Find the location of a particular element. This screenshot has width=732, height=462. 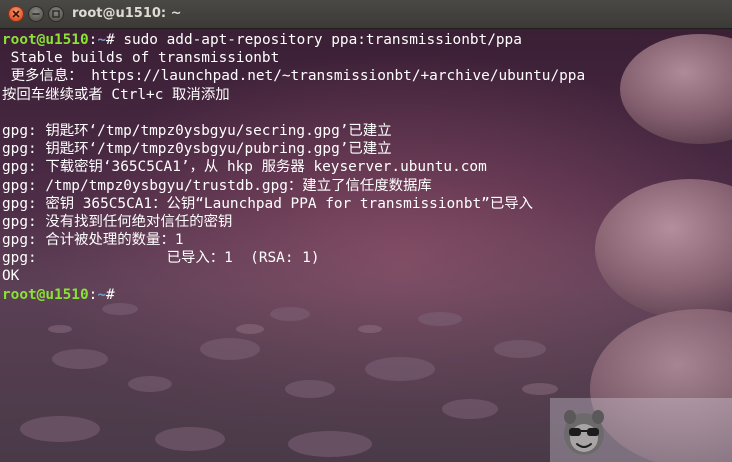

mascot-icon is located at coordinates (584, 432).